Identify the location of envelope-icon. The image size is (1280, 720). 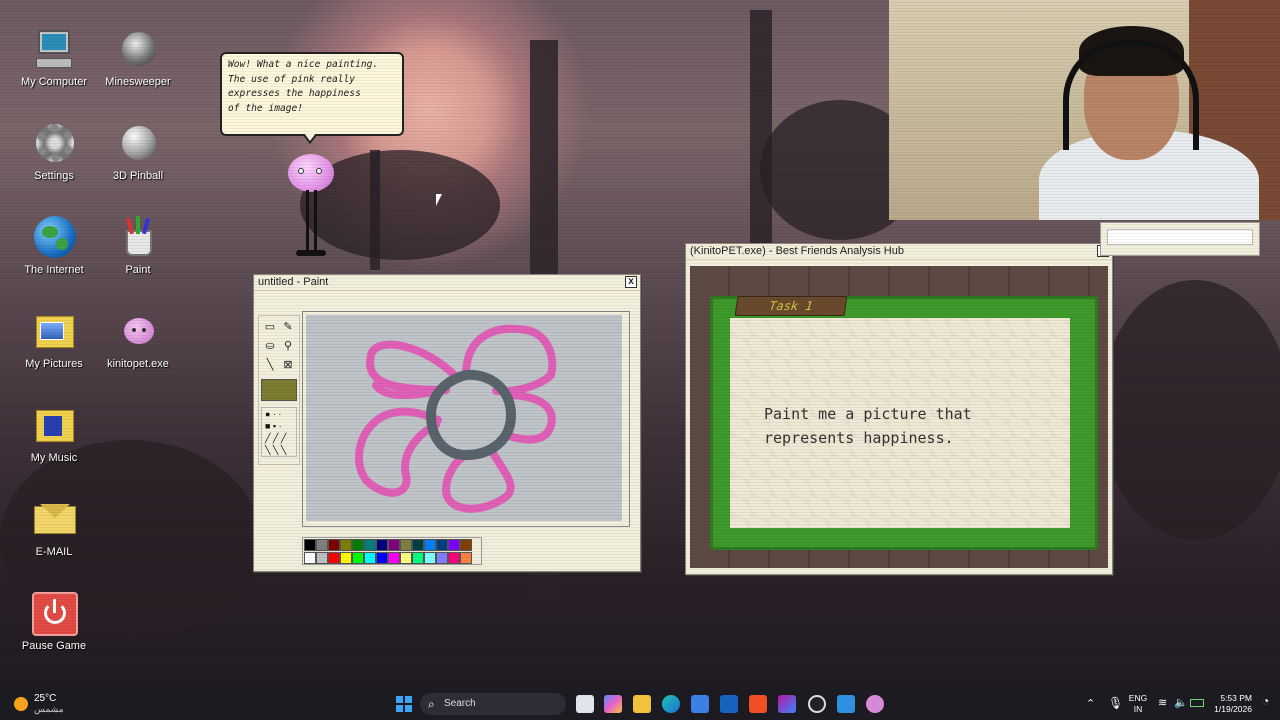
(54, 520).